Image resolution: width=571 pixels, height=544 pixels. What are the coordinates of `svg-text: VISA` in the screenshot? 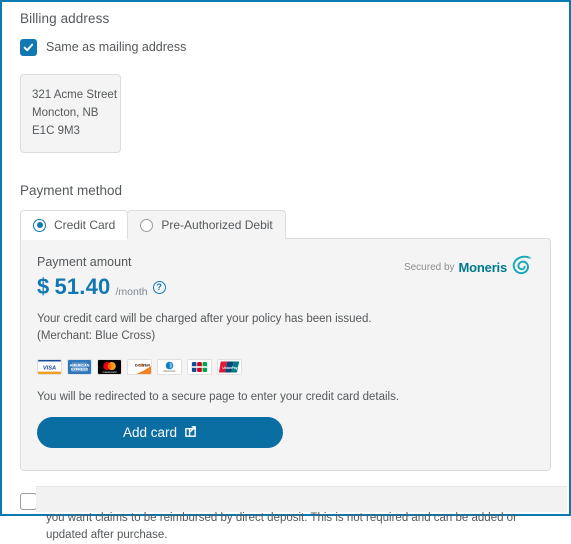 It's located at (49, 368).